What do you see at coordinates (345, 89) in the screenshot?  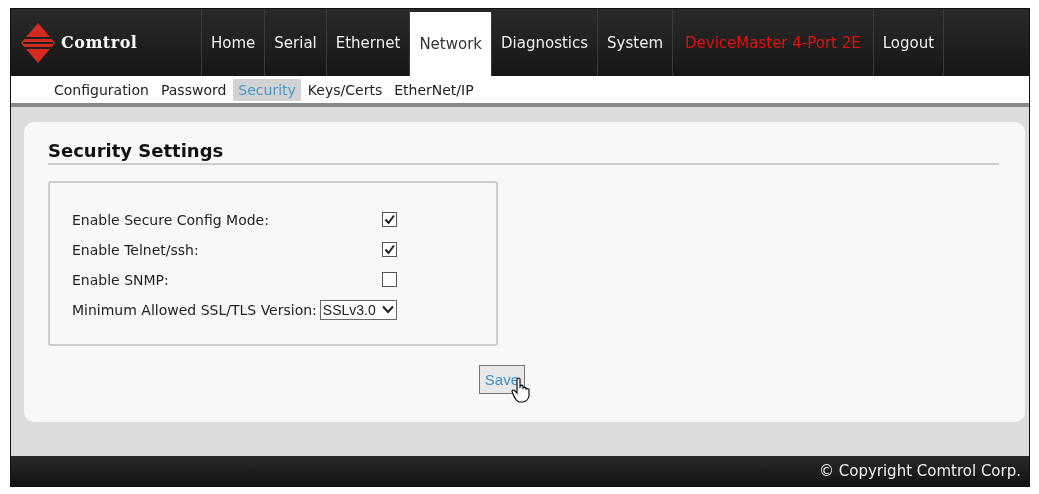 I see `sub-tab: Keys/Certs` at bounding box center [345, 89].